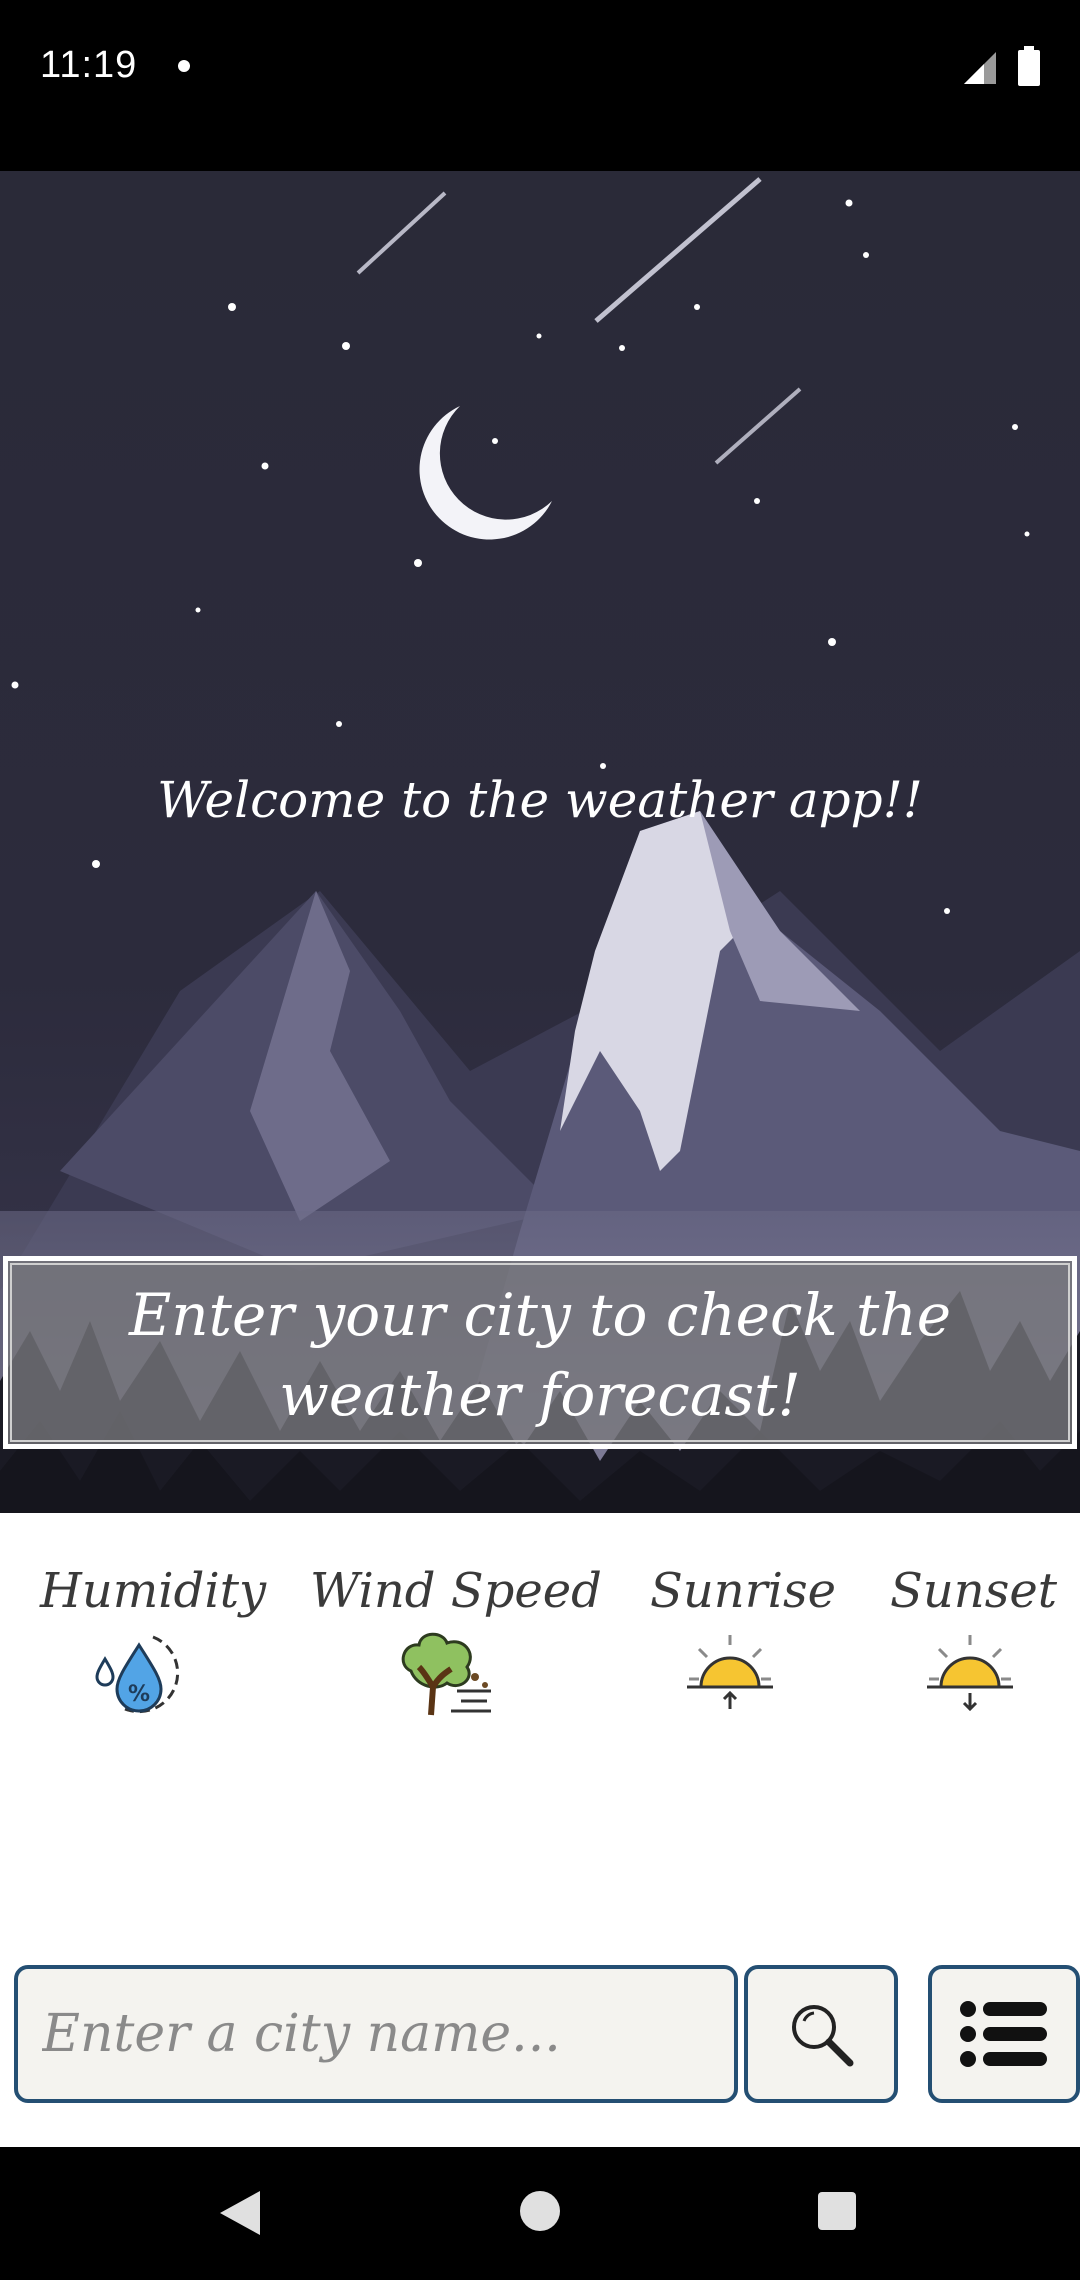 The height and width of the screenshot is (2280, 1080). What do you see at coordinates (743, 1591) in the screenshot?
I see `sunrise-label: Sunrise` at bounding box center [743, 1591].